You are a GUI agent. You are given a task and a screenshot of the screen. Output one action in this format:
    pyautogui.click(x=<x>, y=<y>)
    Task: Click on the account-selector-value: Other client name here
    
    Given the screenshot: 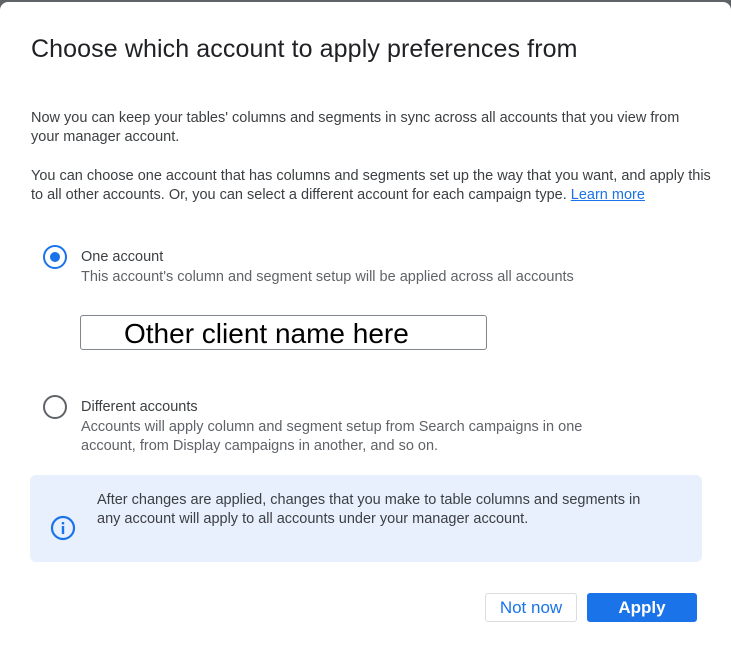 What is the action you would take?
    pyautogui.click(x=266, y=333)
    